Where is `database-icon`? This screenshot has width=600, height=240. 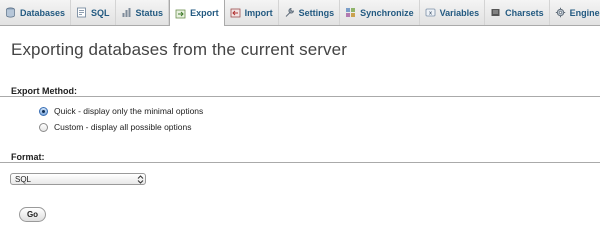
database-icon is located at coordinates (10, 12).